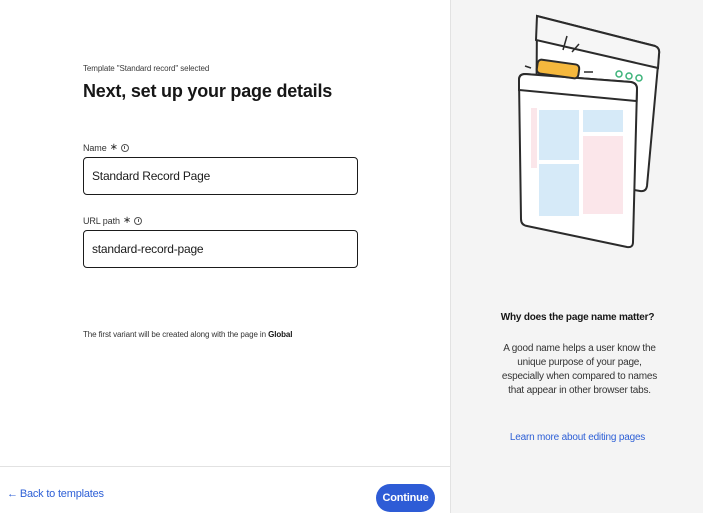  I want to click on info-heading: Why does the page name matter?, so click(577, 317).